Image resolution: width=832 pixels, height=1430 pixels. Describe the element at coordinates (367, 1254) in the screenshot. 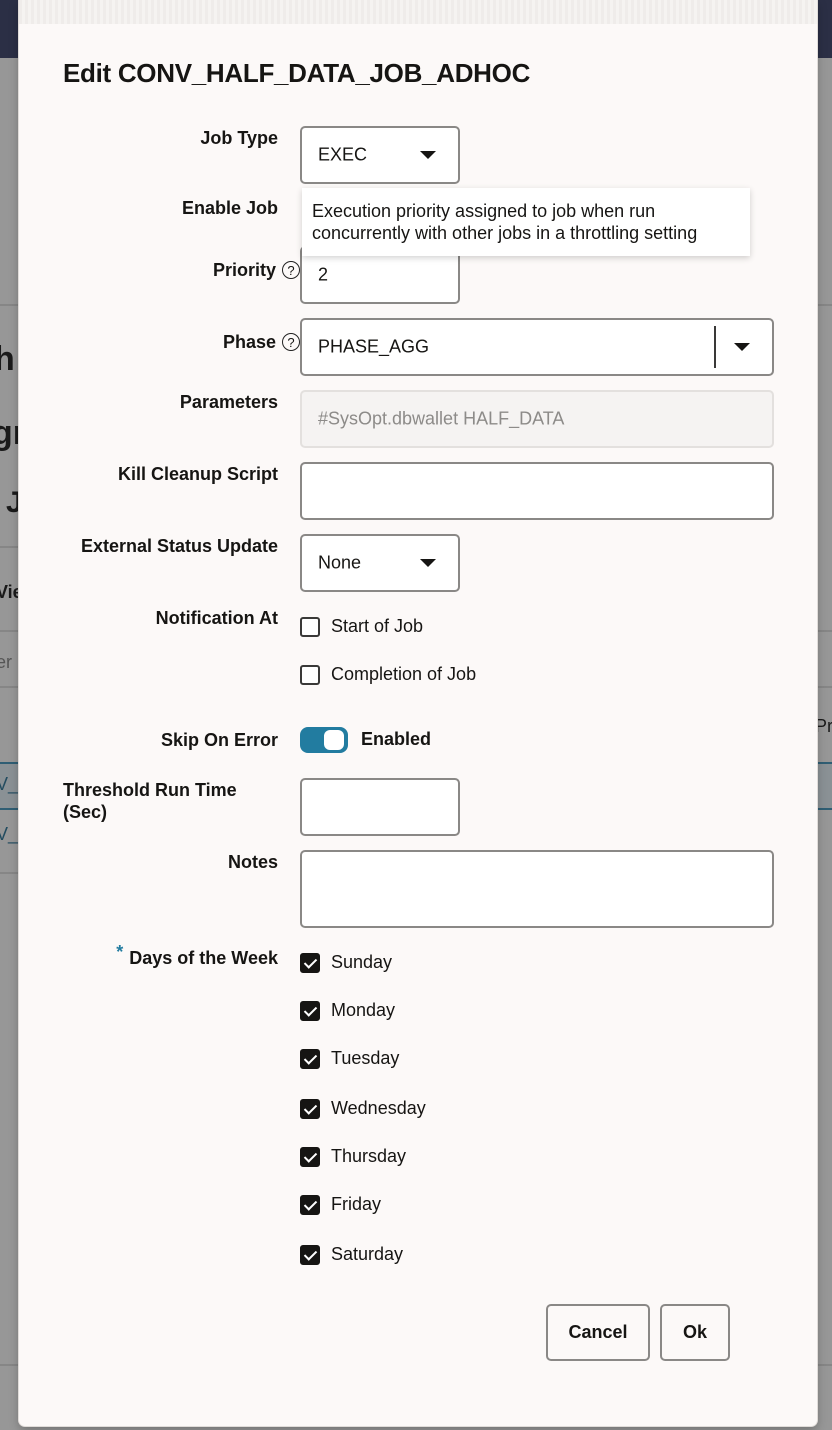

I see `checkbox-label: Saturday` at that location.